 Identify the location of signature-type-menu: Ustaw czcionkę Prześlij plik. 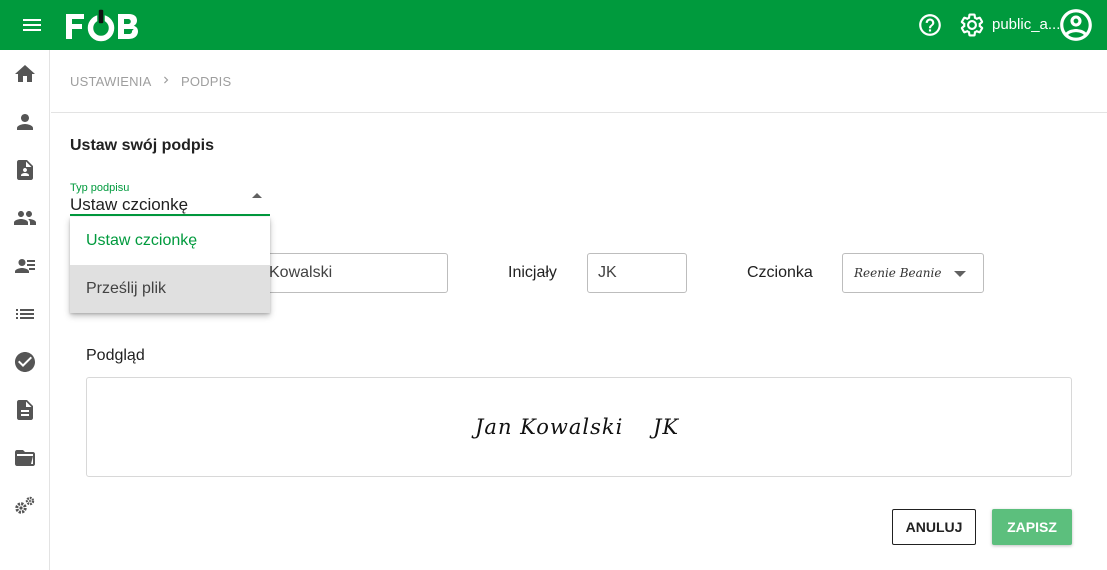
(170, 265).